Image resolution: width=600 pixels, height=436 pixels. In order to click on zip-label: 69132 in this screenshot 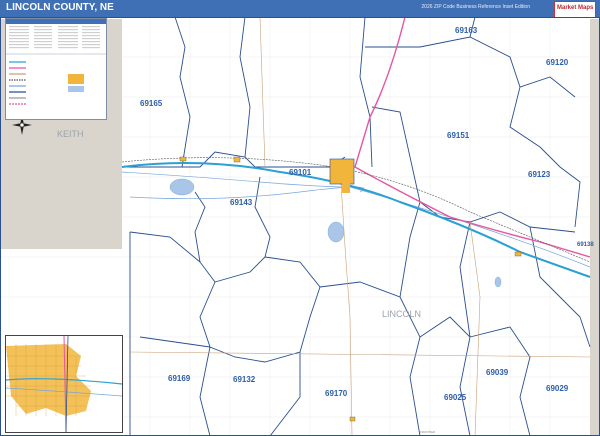, I will do `click(244, 379)`.